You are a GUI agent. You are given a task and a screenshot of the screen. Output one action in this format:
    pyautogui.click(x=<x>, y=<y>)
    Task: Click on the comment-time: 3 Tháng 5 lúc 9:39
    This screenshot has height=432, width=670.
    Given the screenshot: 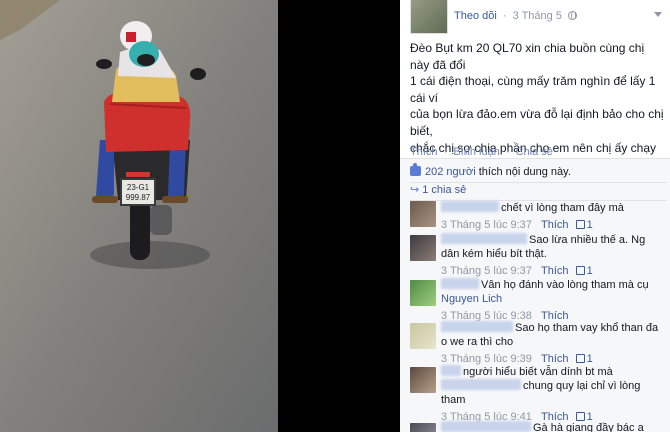 What is the action you would take?
    pyautogui.click(x=486, y=359)
    